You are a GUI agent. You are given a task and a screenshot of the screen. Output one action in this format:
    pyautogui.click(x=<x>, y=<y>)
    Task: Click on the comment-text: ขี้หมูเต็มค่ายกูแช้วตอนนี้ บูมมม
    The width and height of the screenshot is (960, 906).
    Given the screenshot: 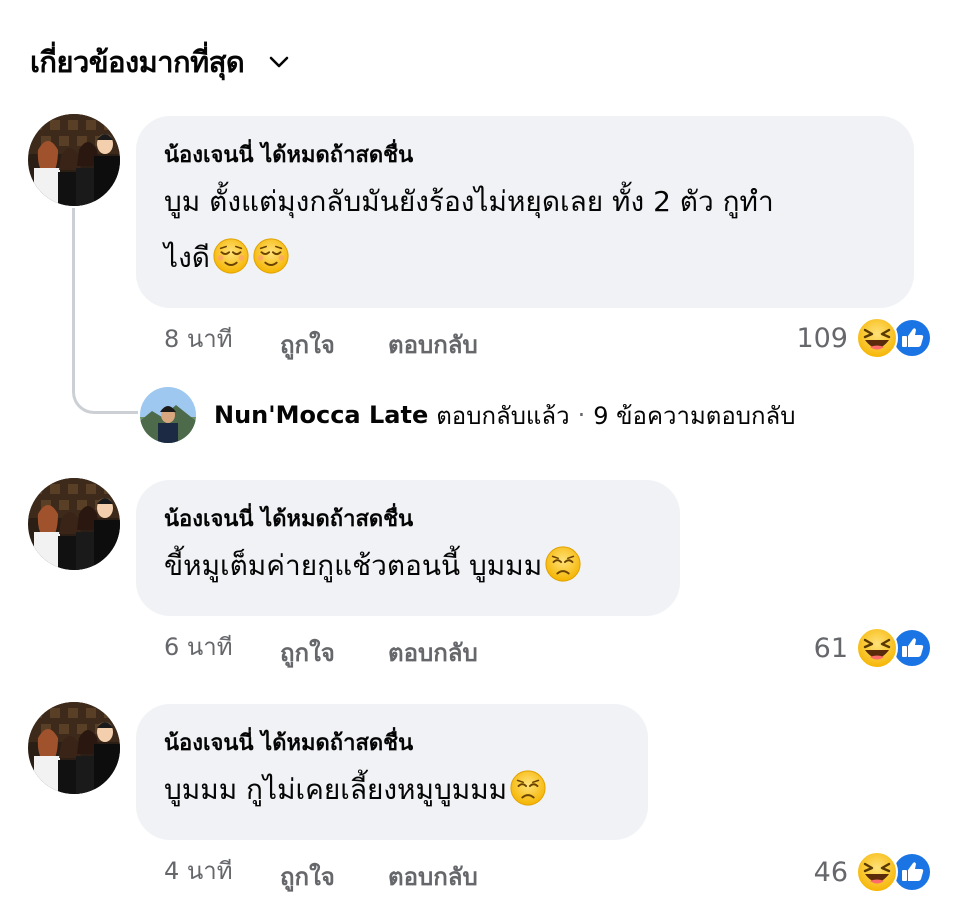 What is the action you would take?
    pyautogui.click(x=407, y=566)
    